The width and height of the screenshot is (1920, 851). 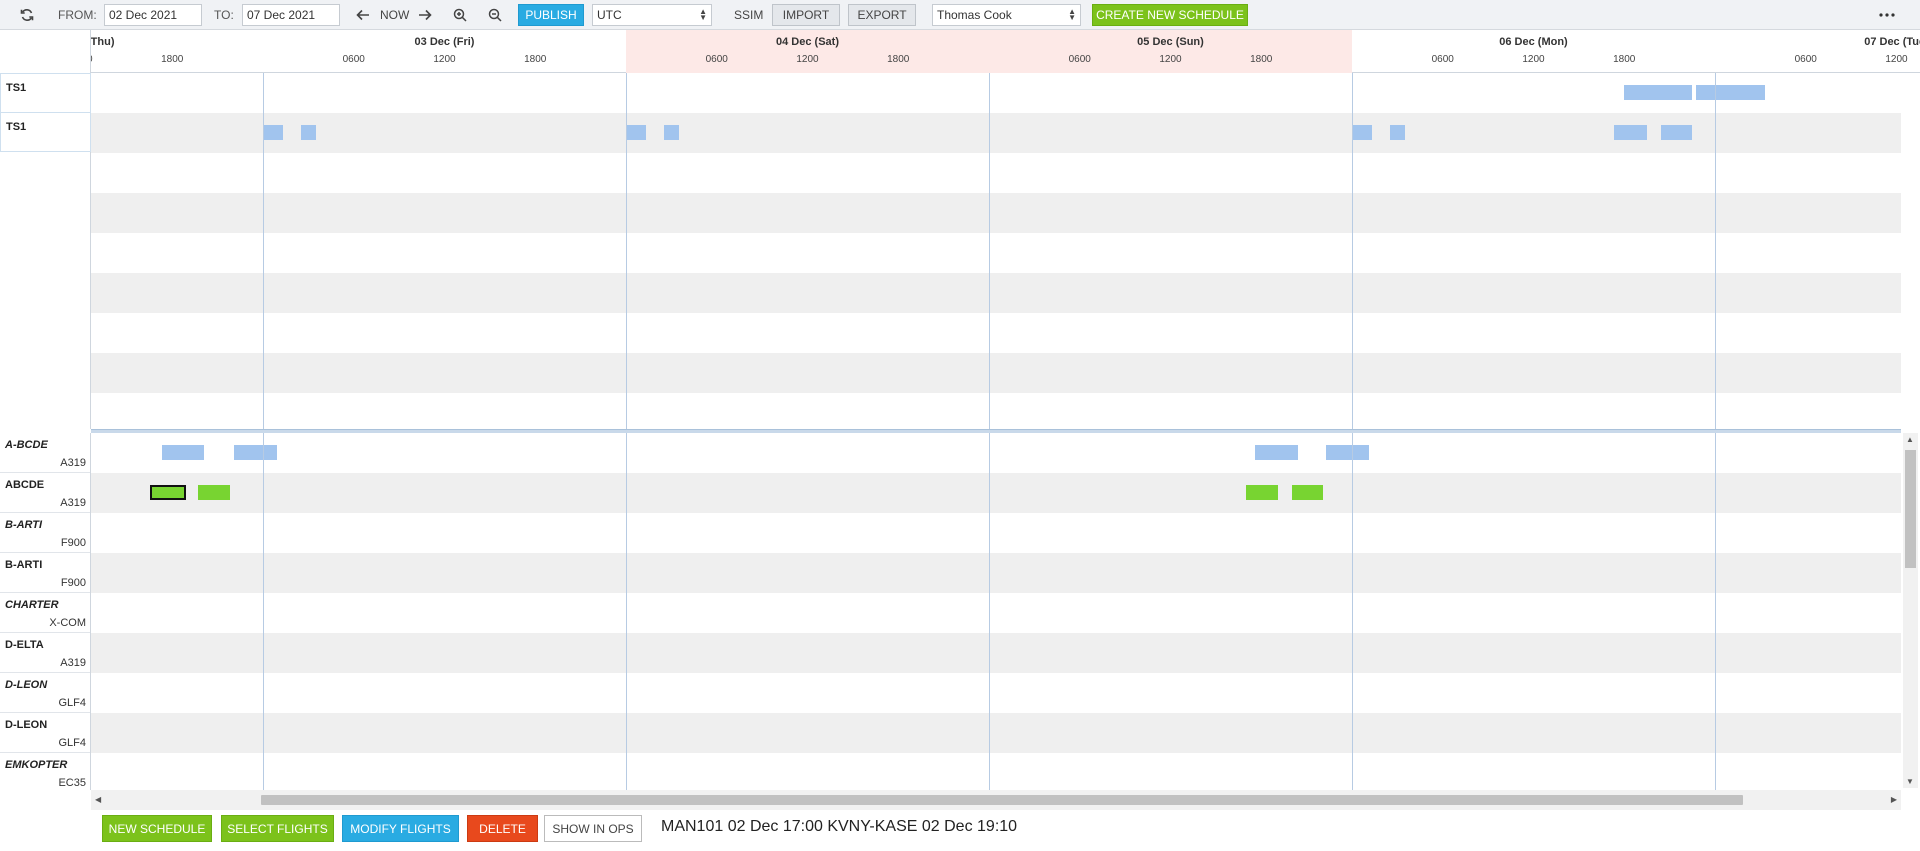 I want to click on create-new-schedule-button: CREATE NEW SCHEDULE, so click(x=1170, y=15).